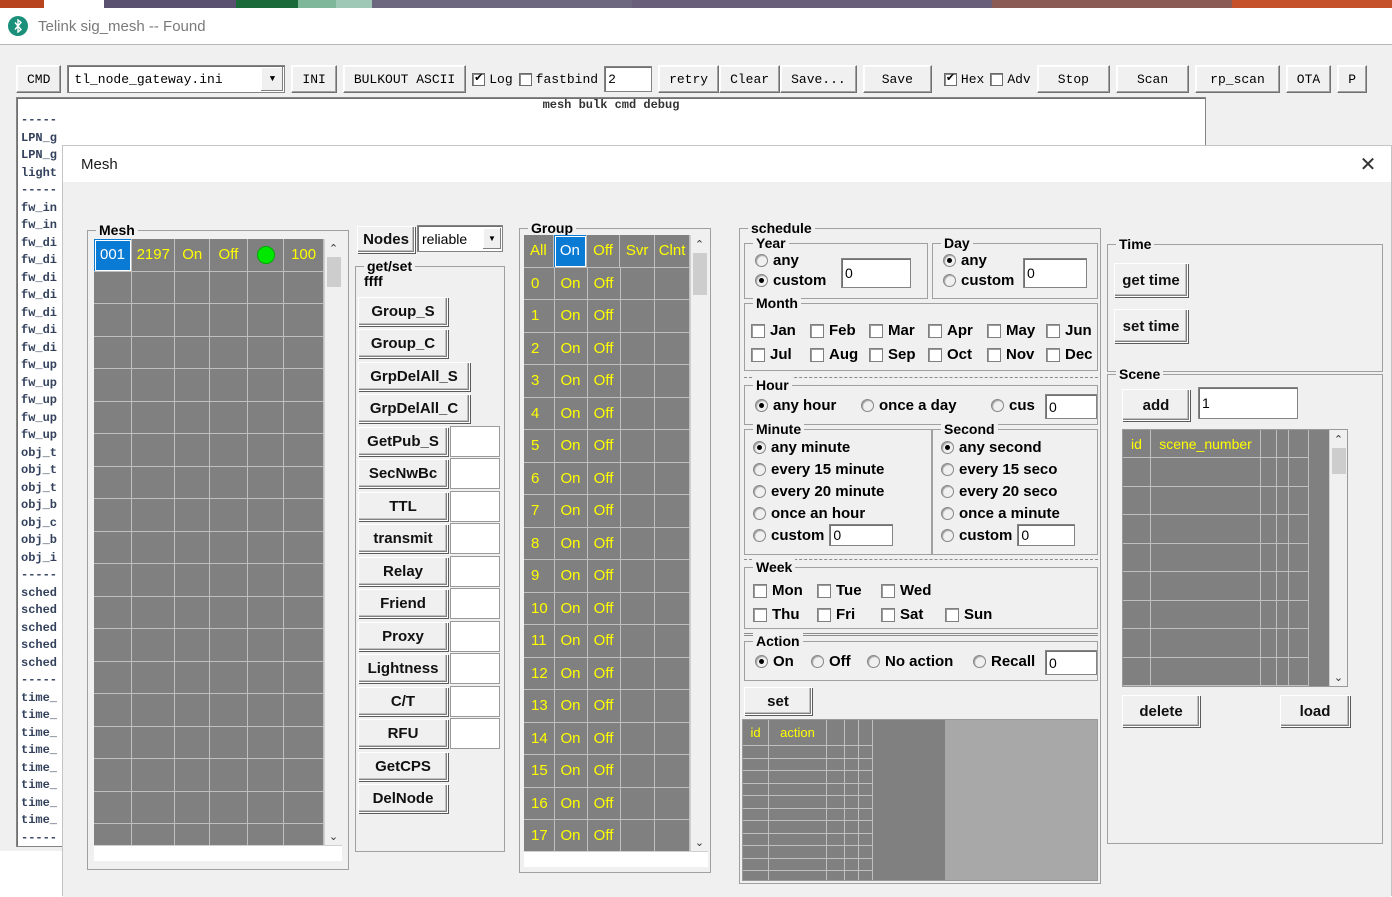  I want to click on second-every-15-seco-radio: every 15 seco, so click(999, 469).